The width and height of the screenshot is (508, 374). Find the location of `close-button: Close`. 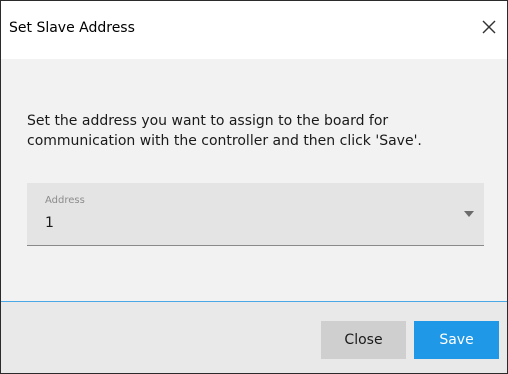

close-button: Close is located at coordinates (363, 340).